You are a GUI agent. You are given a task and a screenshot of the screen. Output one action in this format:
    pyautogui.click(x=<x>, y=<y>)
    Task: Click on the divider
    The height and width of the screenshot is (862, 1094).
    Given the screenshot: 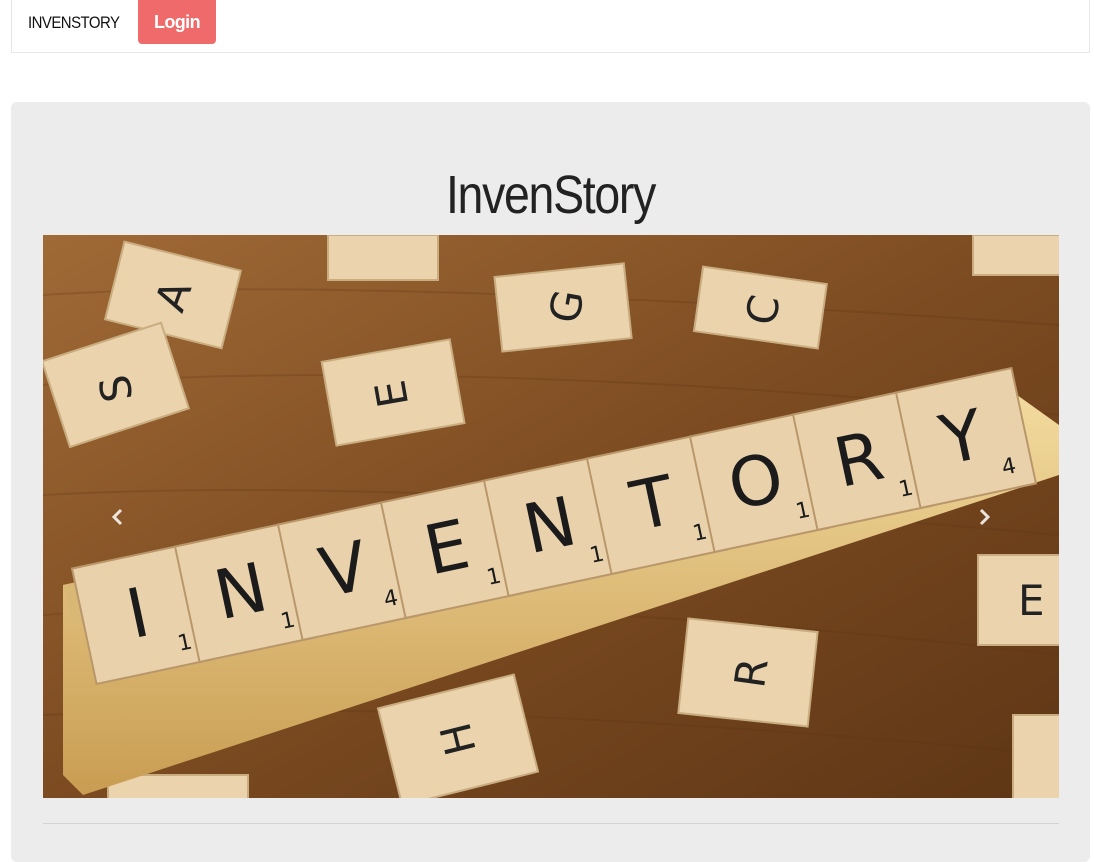 What is the action you would take?
    pyautogui.click(x=551, y=823)
    